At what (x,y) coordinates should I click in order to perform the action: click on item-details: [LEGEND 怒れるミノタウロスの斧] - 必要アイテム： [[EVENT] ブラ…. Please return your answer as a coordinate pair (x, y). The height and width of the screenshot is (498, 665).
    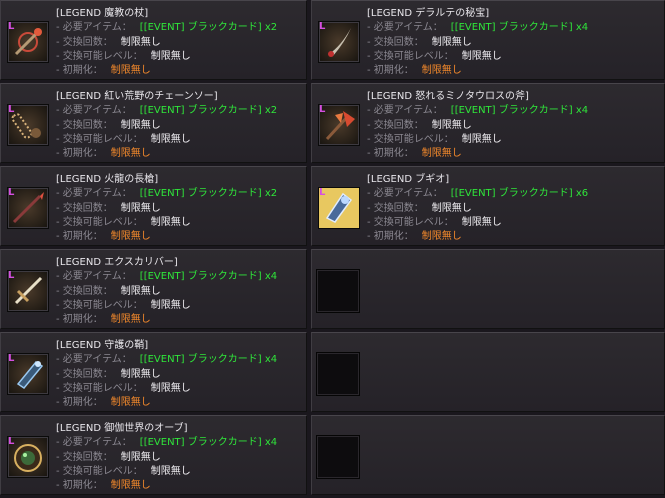
    Looking at the image, I should click on (477, 125).